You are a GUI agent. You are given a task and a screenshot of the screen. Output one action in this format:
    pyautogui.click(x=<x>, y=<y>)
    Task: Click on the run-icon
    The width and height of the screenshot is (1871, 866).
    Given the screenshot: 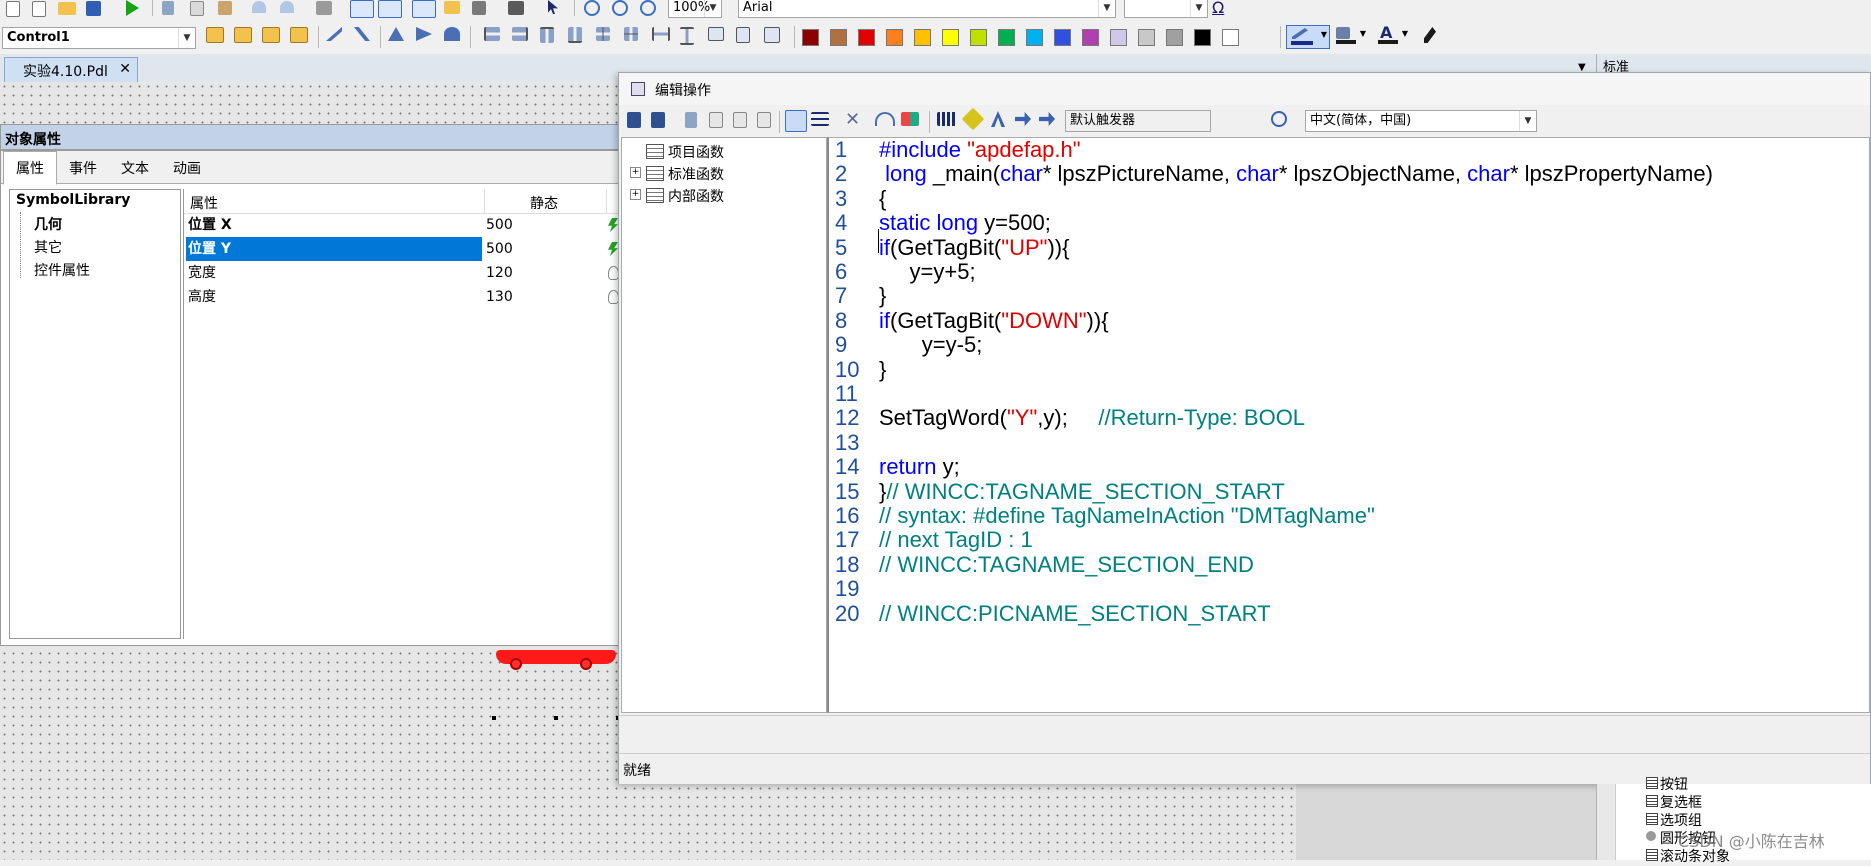 What is the action you would take?
    pyautogui.click(x=132, y=8)
    